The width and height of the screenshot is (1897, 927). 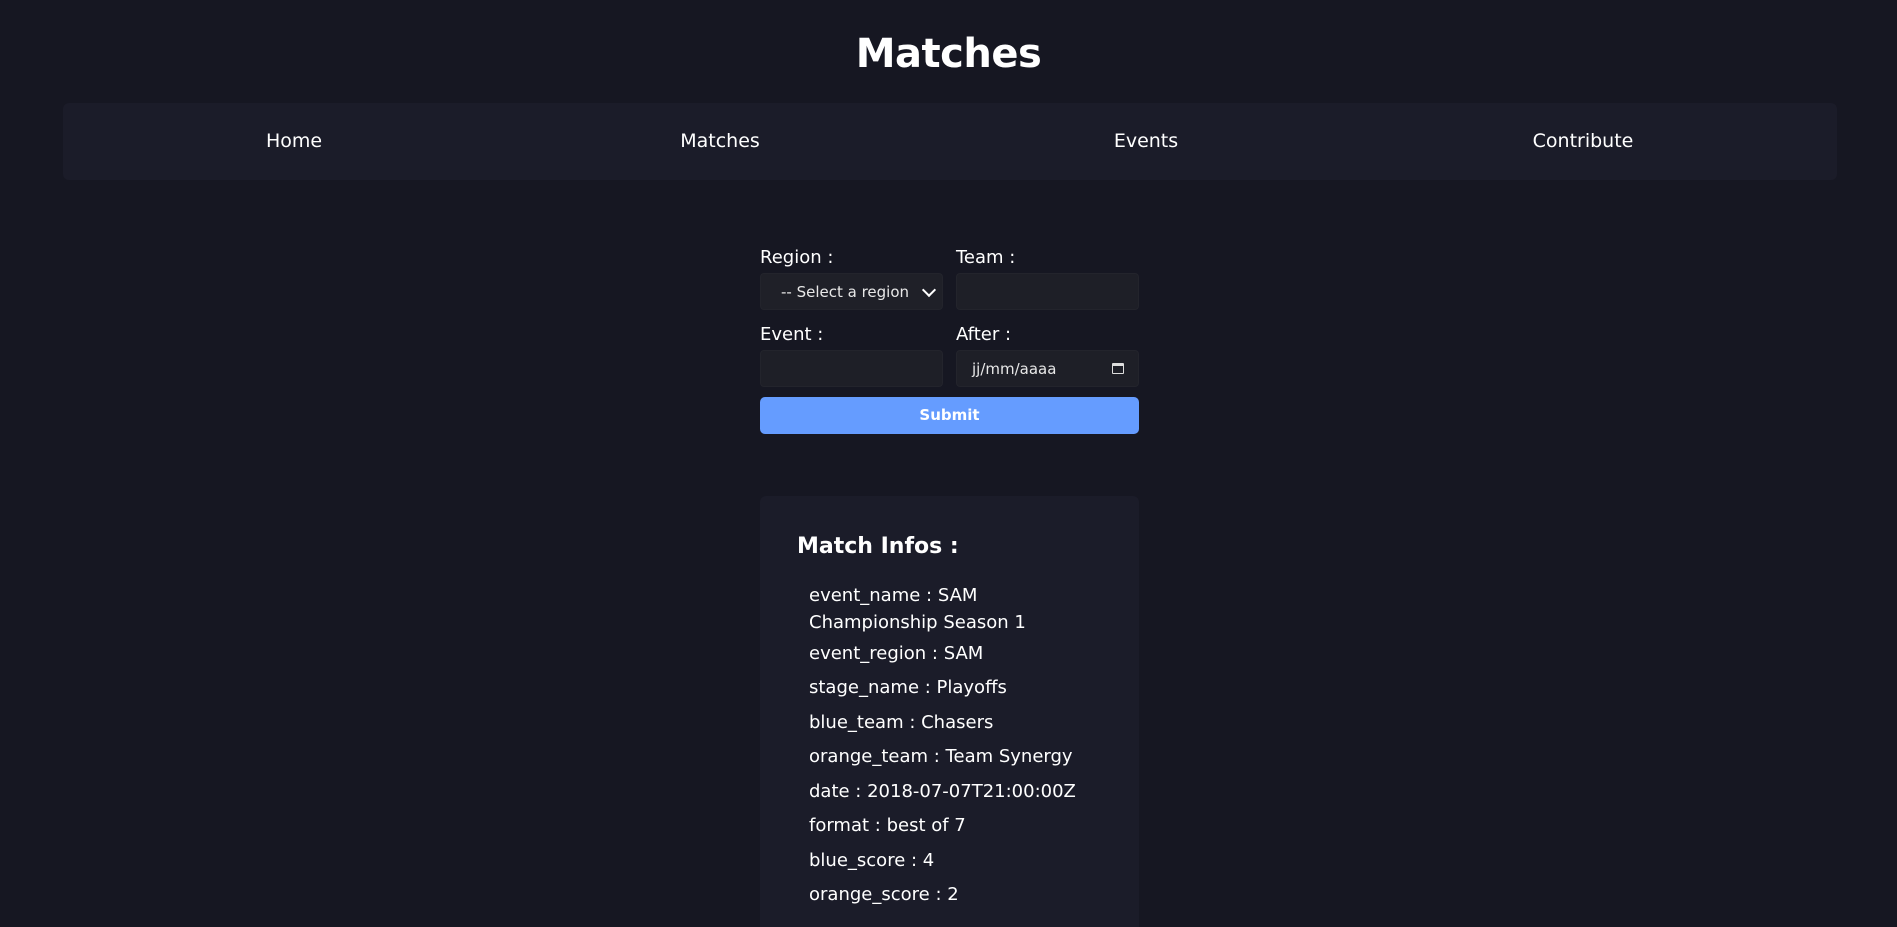 What do you see at coordinates (986, 257) in the screenshot?
I see `team-label: Team :` at bounding box center [986, 257].